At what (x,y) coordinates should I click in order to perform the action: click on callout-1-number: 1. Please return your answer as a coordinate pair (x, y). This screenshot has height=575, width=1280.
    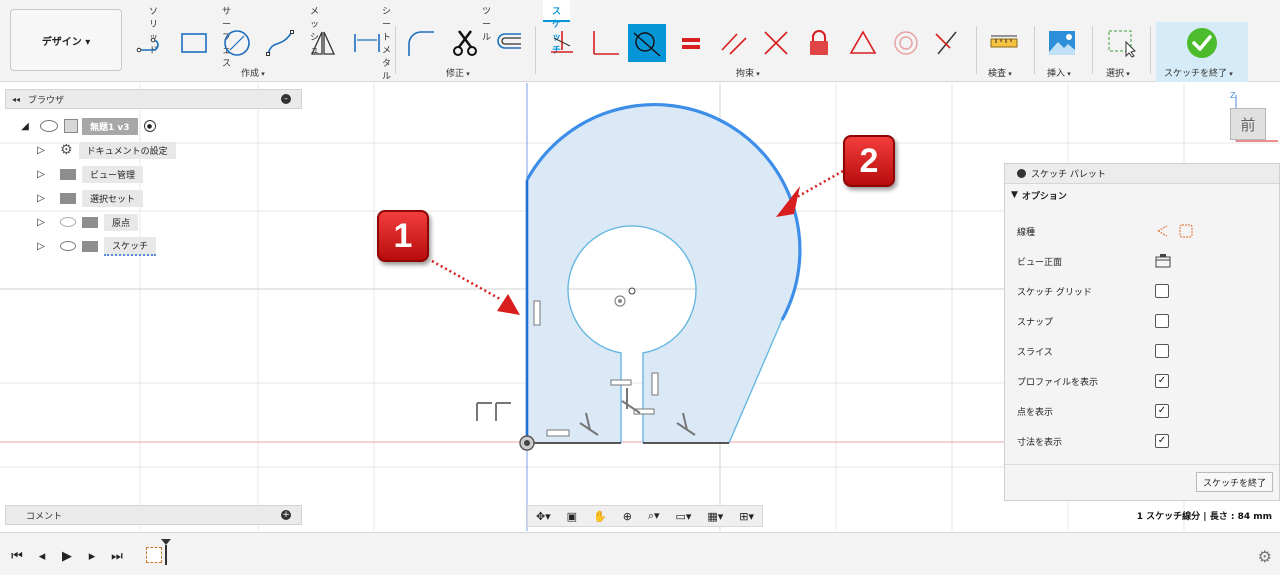
    Looking at the image, I should click on (403, 235).